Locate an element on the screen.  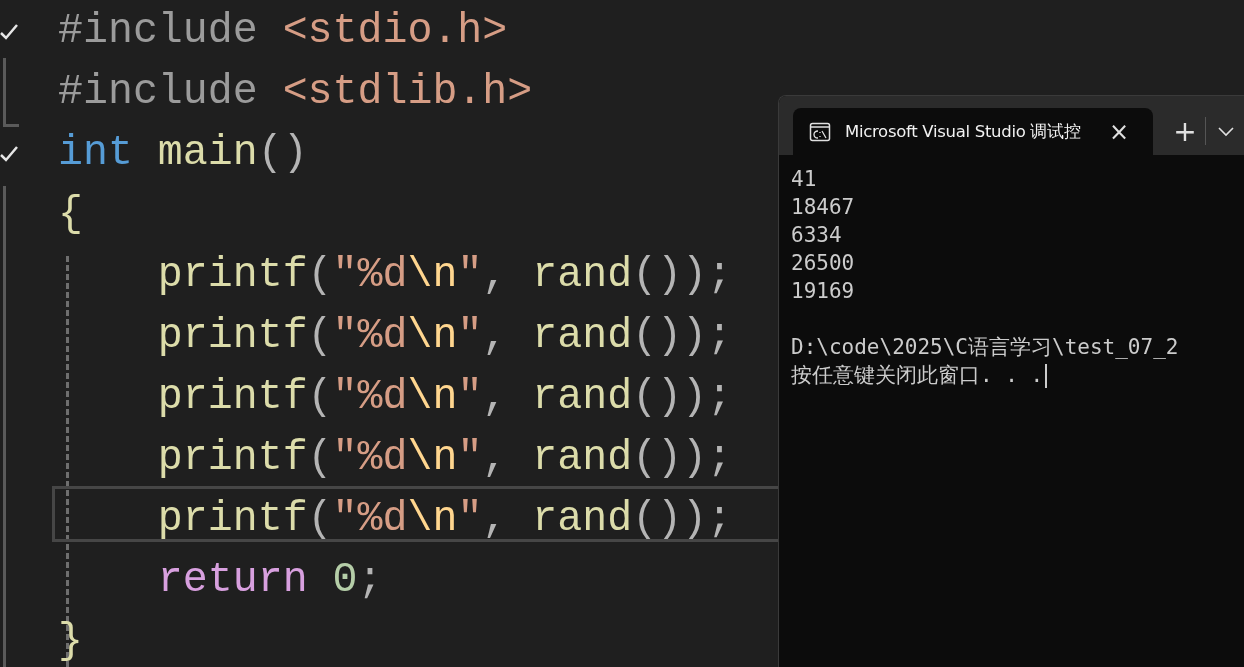
text-cursor is located at coordinates (1046, 376).